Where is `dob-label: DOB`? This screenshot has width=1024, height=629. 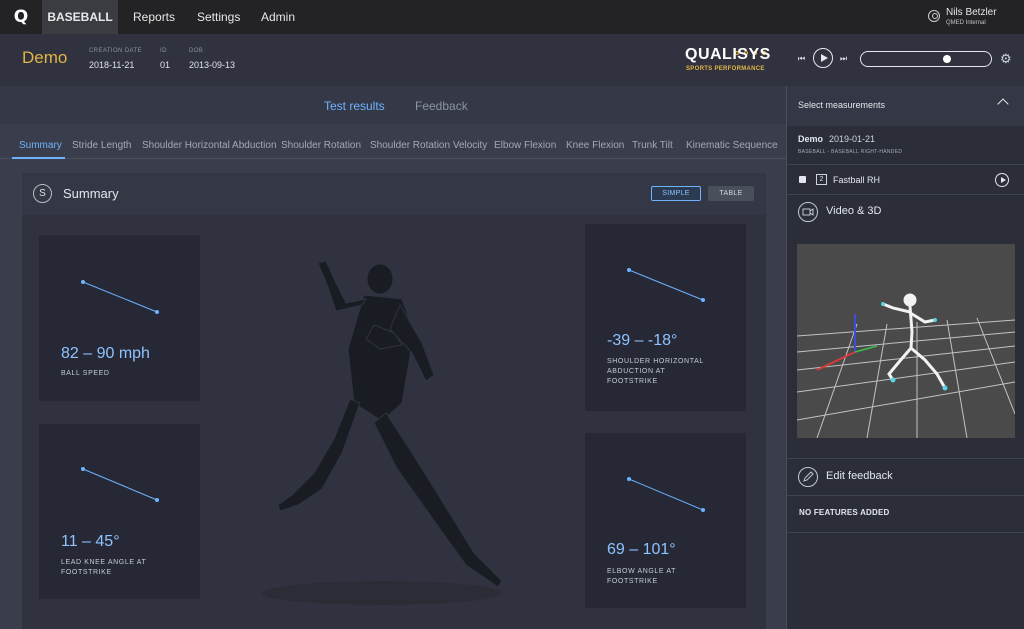 dob-label: DOB is located at coordinates (196, 51).